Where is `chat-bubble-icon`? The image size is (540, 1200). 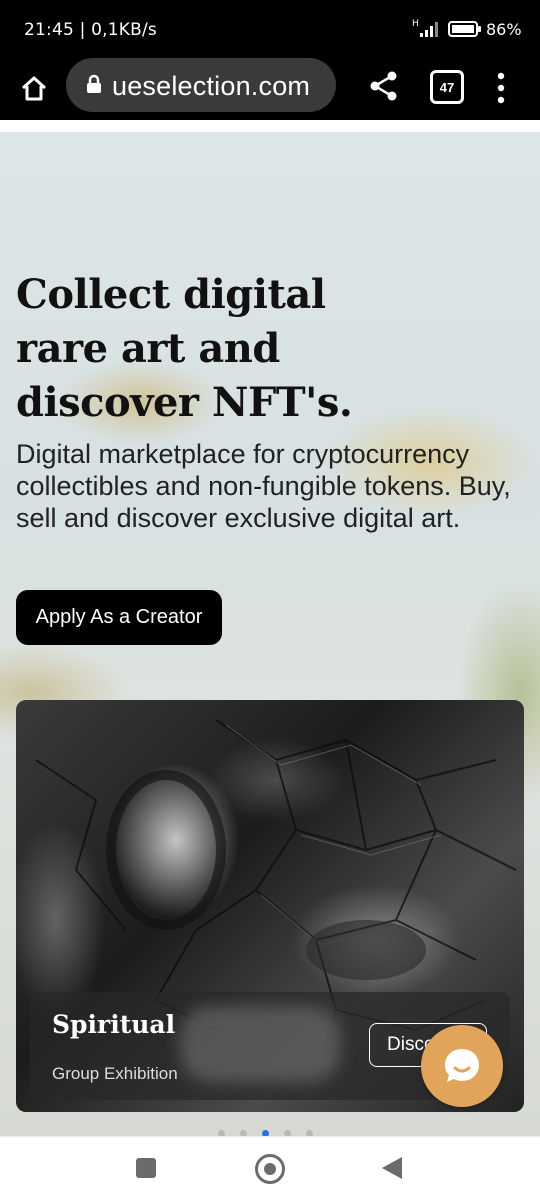
chat-bubble-icon is located at coordinates (462, 1065).